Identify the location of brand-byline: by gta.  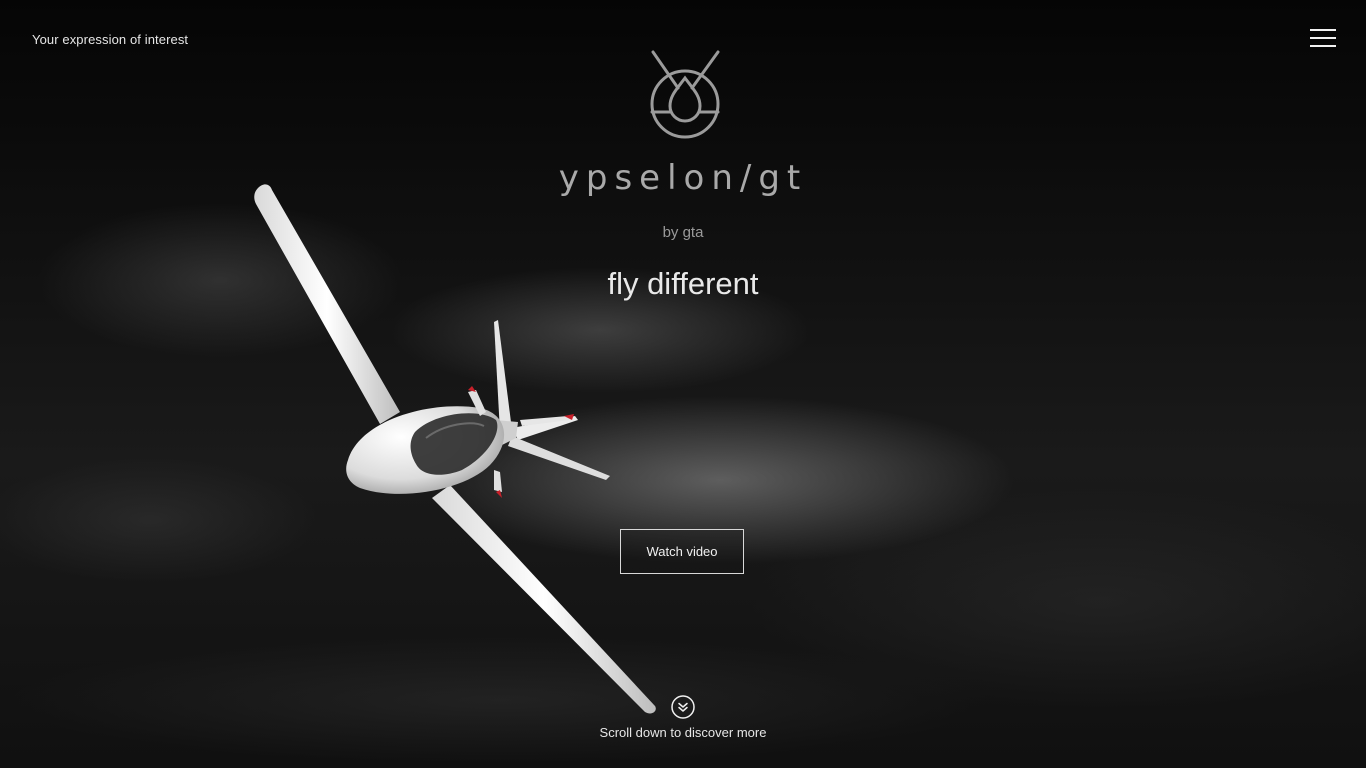
(683, 232).